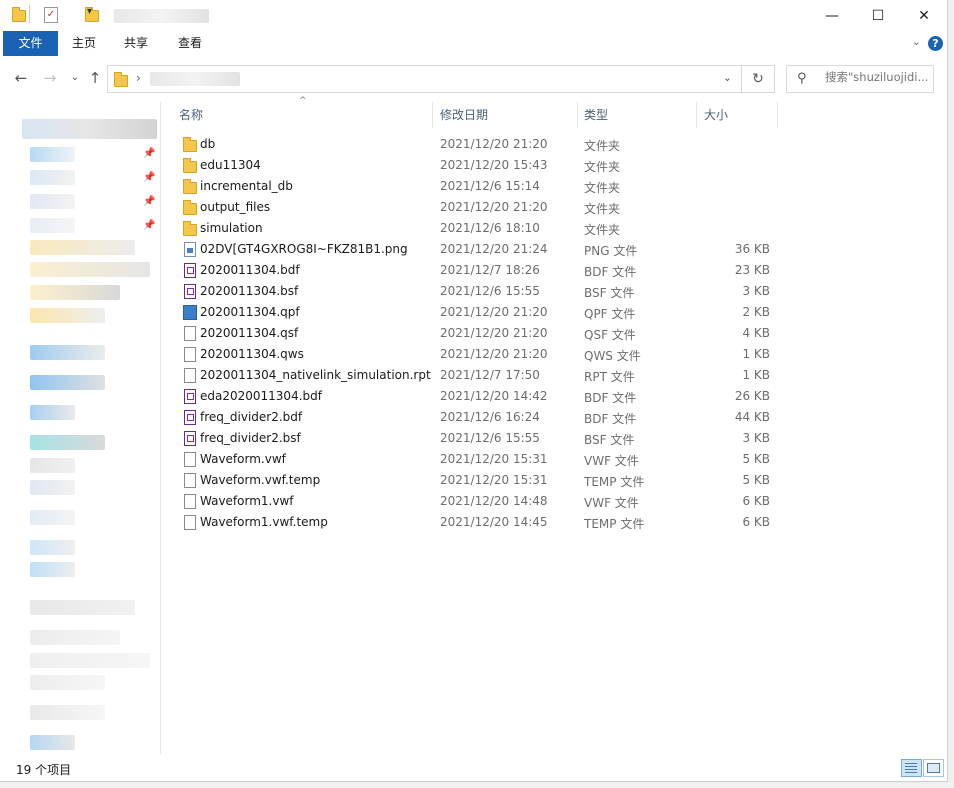  I want to click on qpf-icon, so click(190, 312).